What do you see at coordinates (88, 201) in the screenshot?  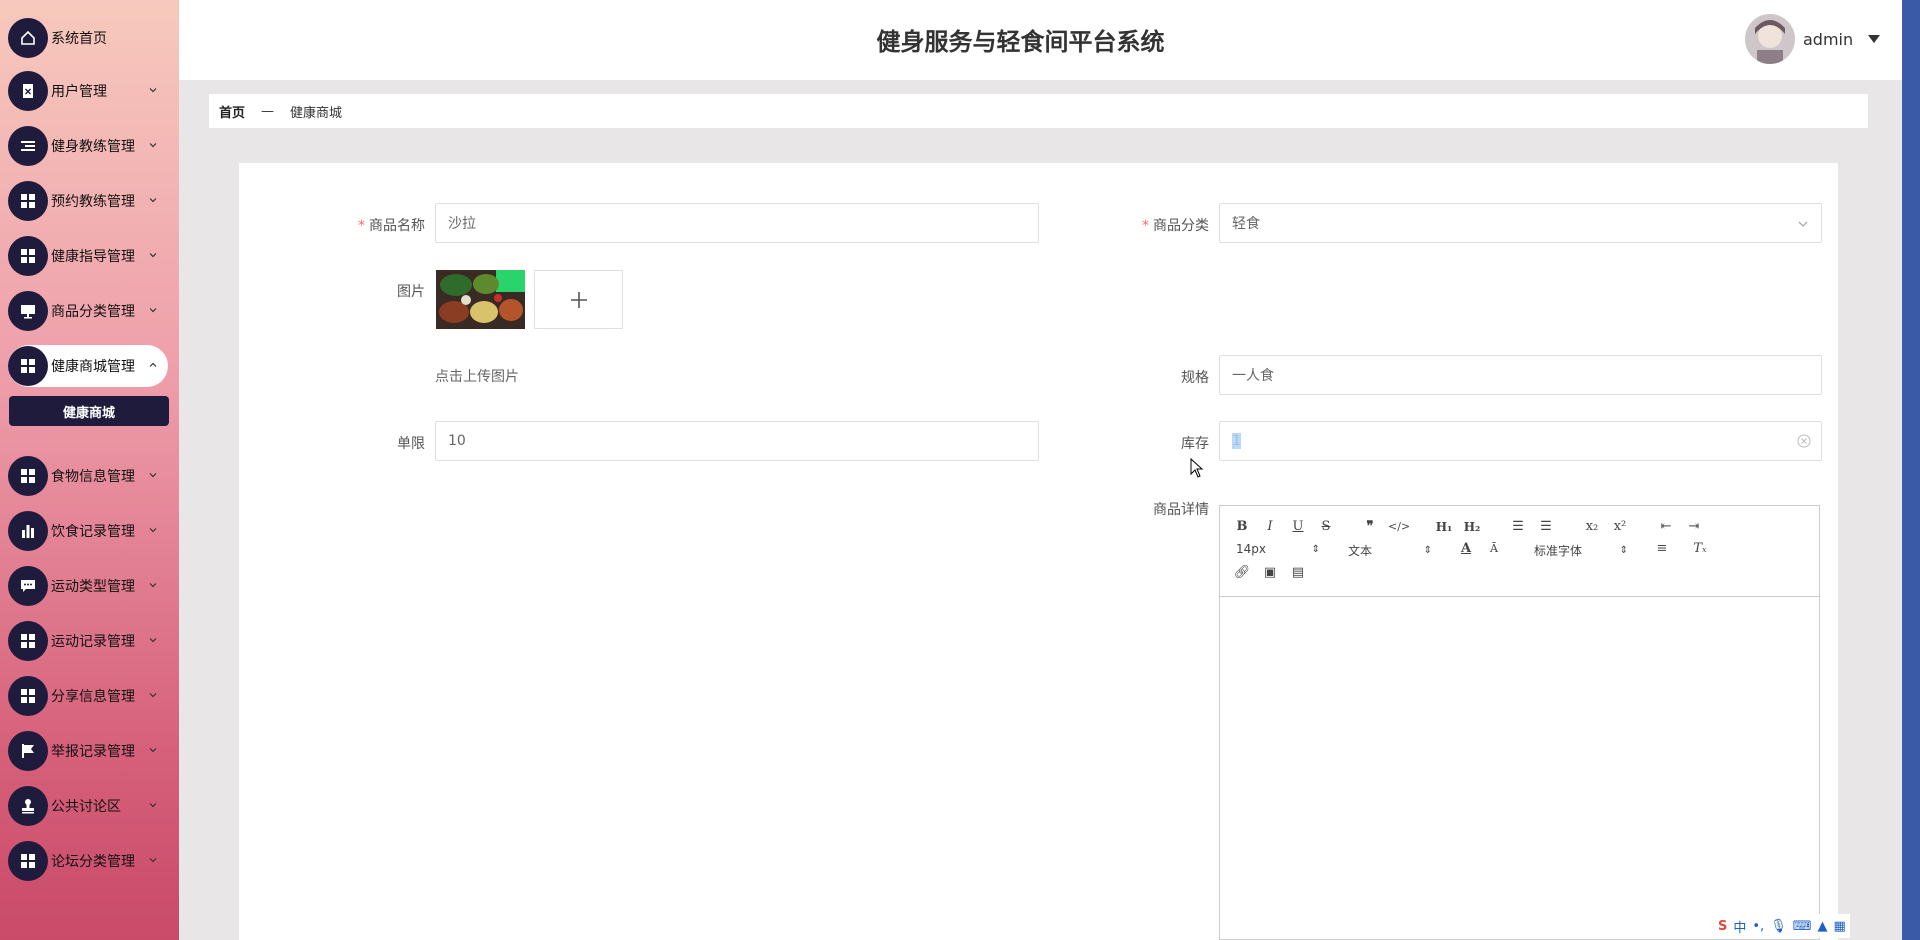 I see `sidebar-item: 预约教练管理` at bounding box center [88, 201].